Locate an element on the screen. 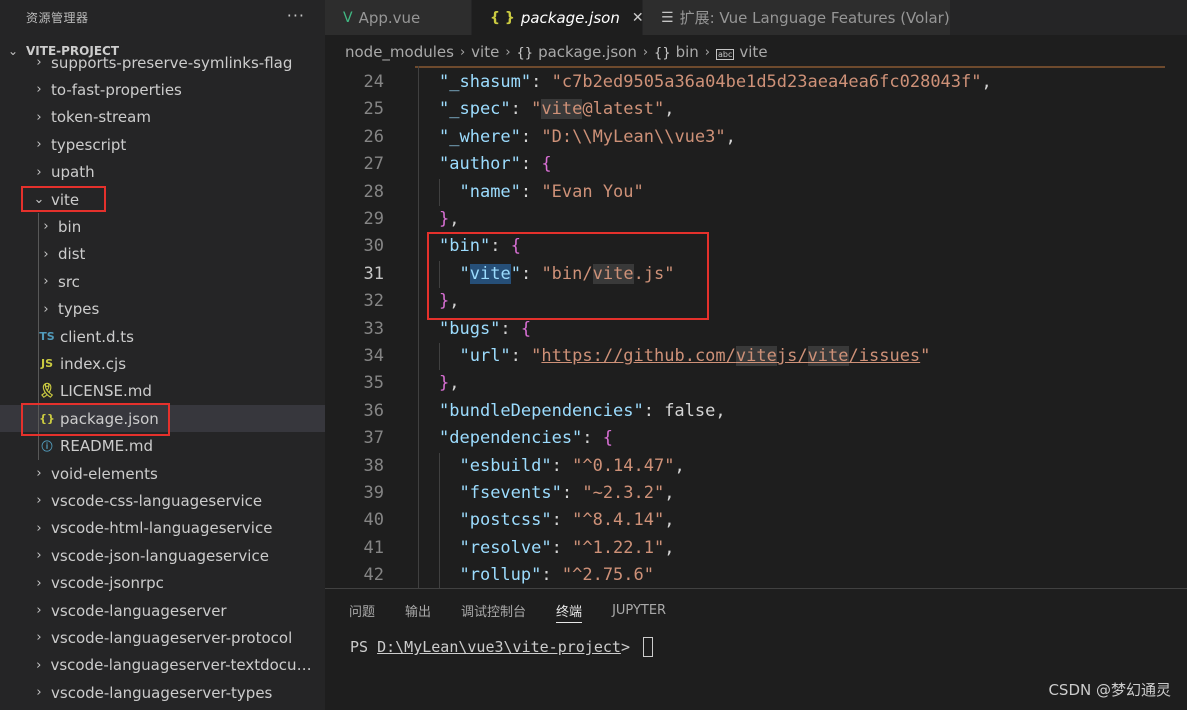  line-number: 30 is located at coordinates (373, 246).